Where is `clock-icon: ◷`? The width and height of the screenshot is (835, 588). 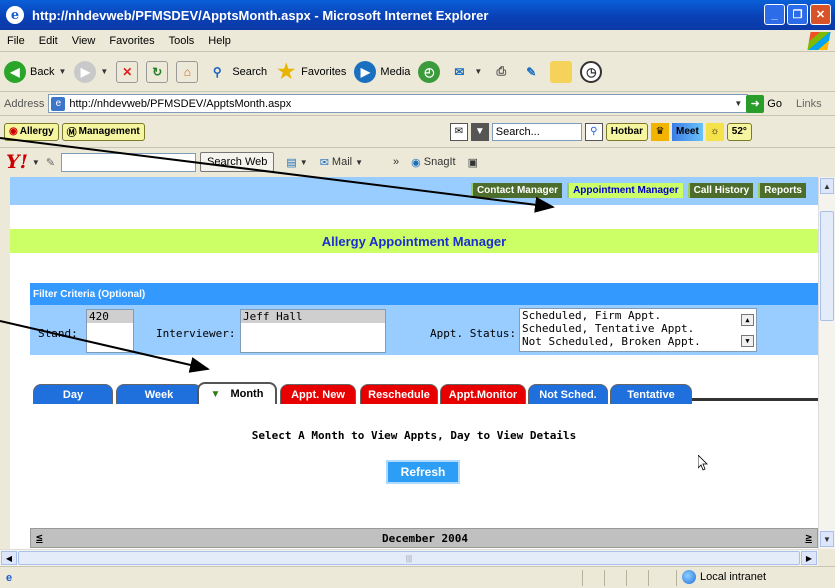
clock-icon: ◷ is located at coordinates (591, 71).